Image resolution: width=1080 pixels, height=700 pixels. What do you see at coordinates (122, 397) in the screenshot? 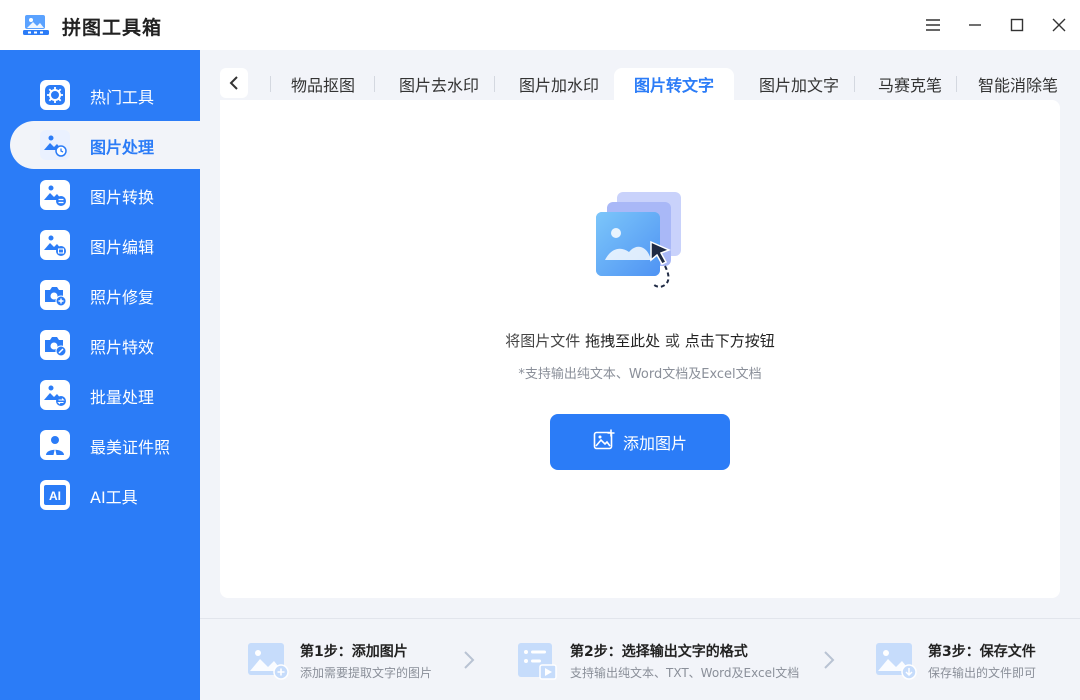
I see `sidebar-item-label: 批量处理` at bounding box center [122, 397].